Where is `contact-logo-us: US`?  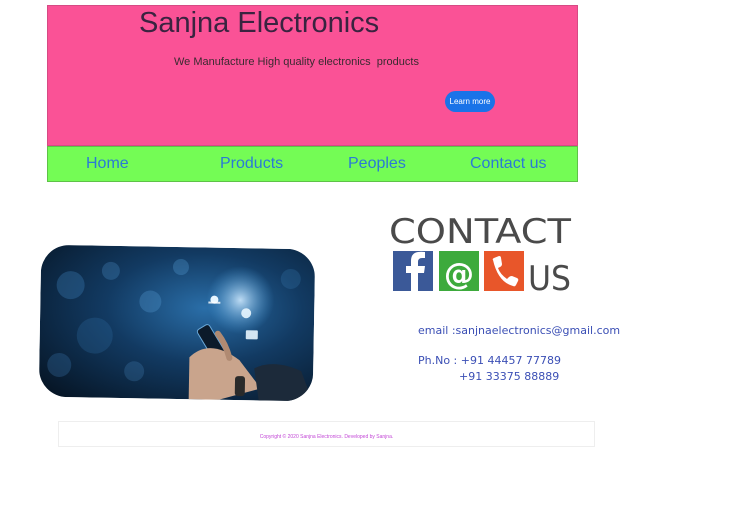 contact-logo-us: US is located at coordinates (549, 276).